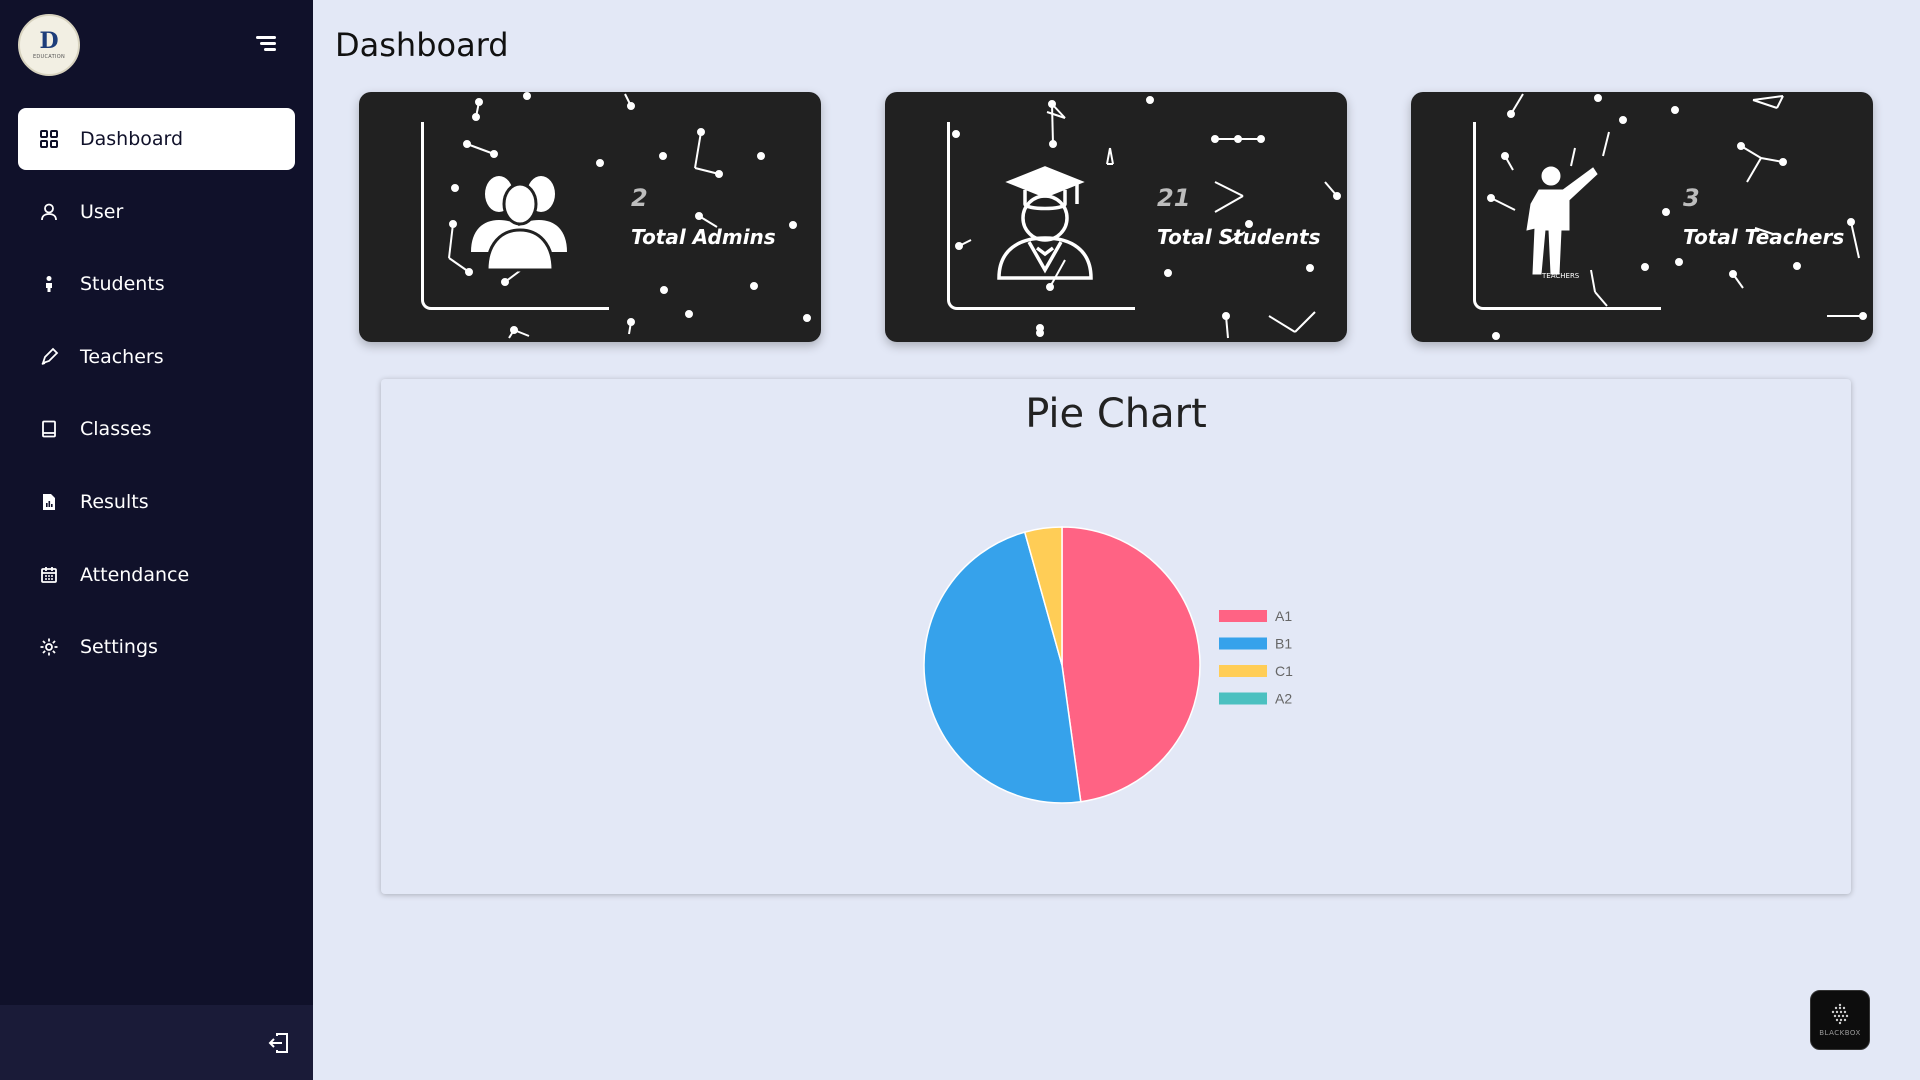 The image size is (1920, 1080). Describe the element at coordinates (1764, 237) in the screenshot. I see `teachers-label: Total Teachers` at that location.